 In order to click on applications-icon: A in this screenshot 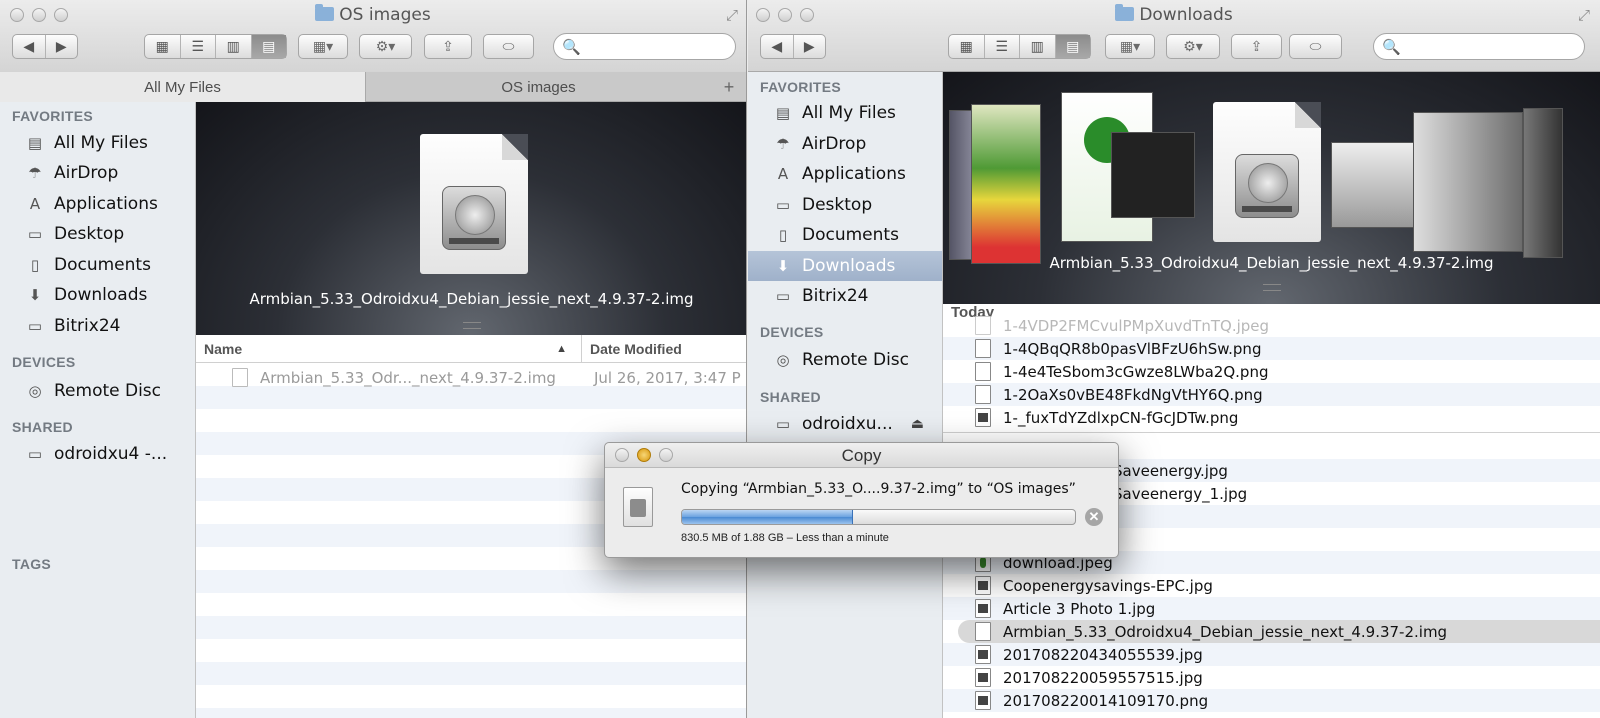, I will do `click(783, 174)`.